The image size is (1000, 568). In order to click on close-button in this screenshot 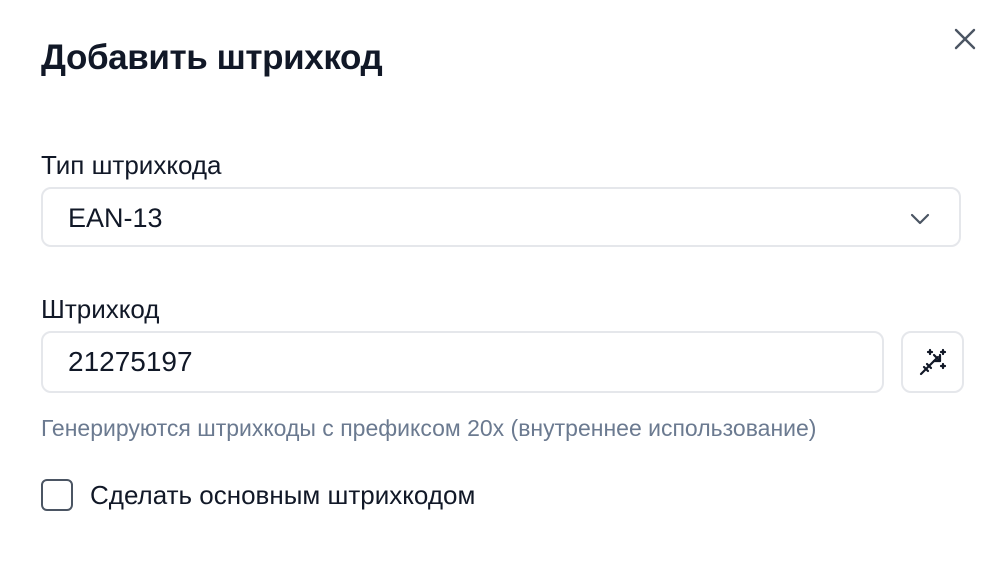, I will do `click(965, 39)`.